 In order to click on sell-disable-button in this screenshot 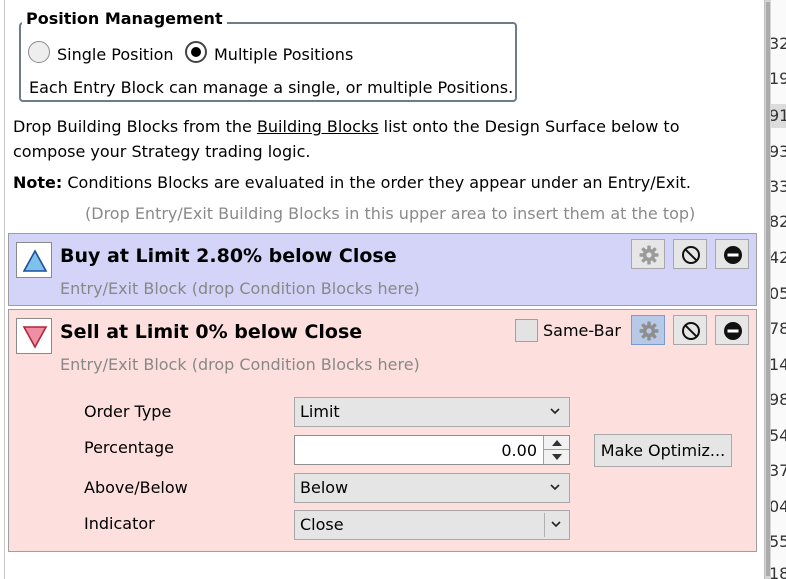, I will do `click(690, 330)`.